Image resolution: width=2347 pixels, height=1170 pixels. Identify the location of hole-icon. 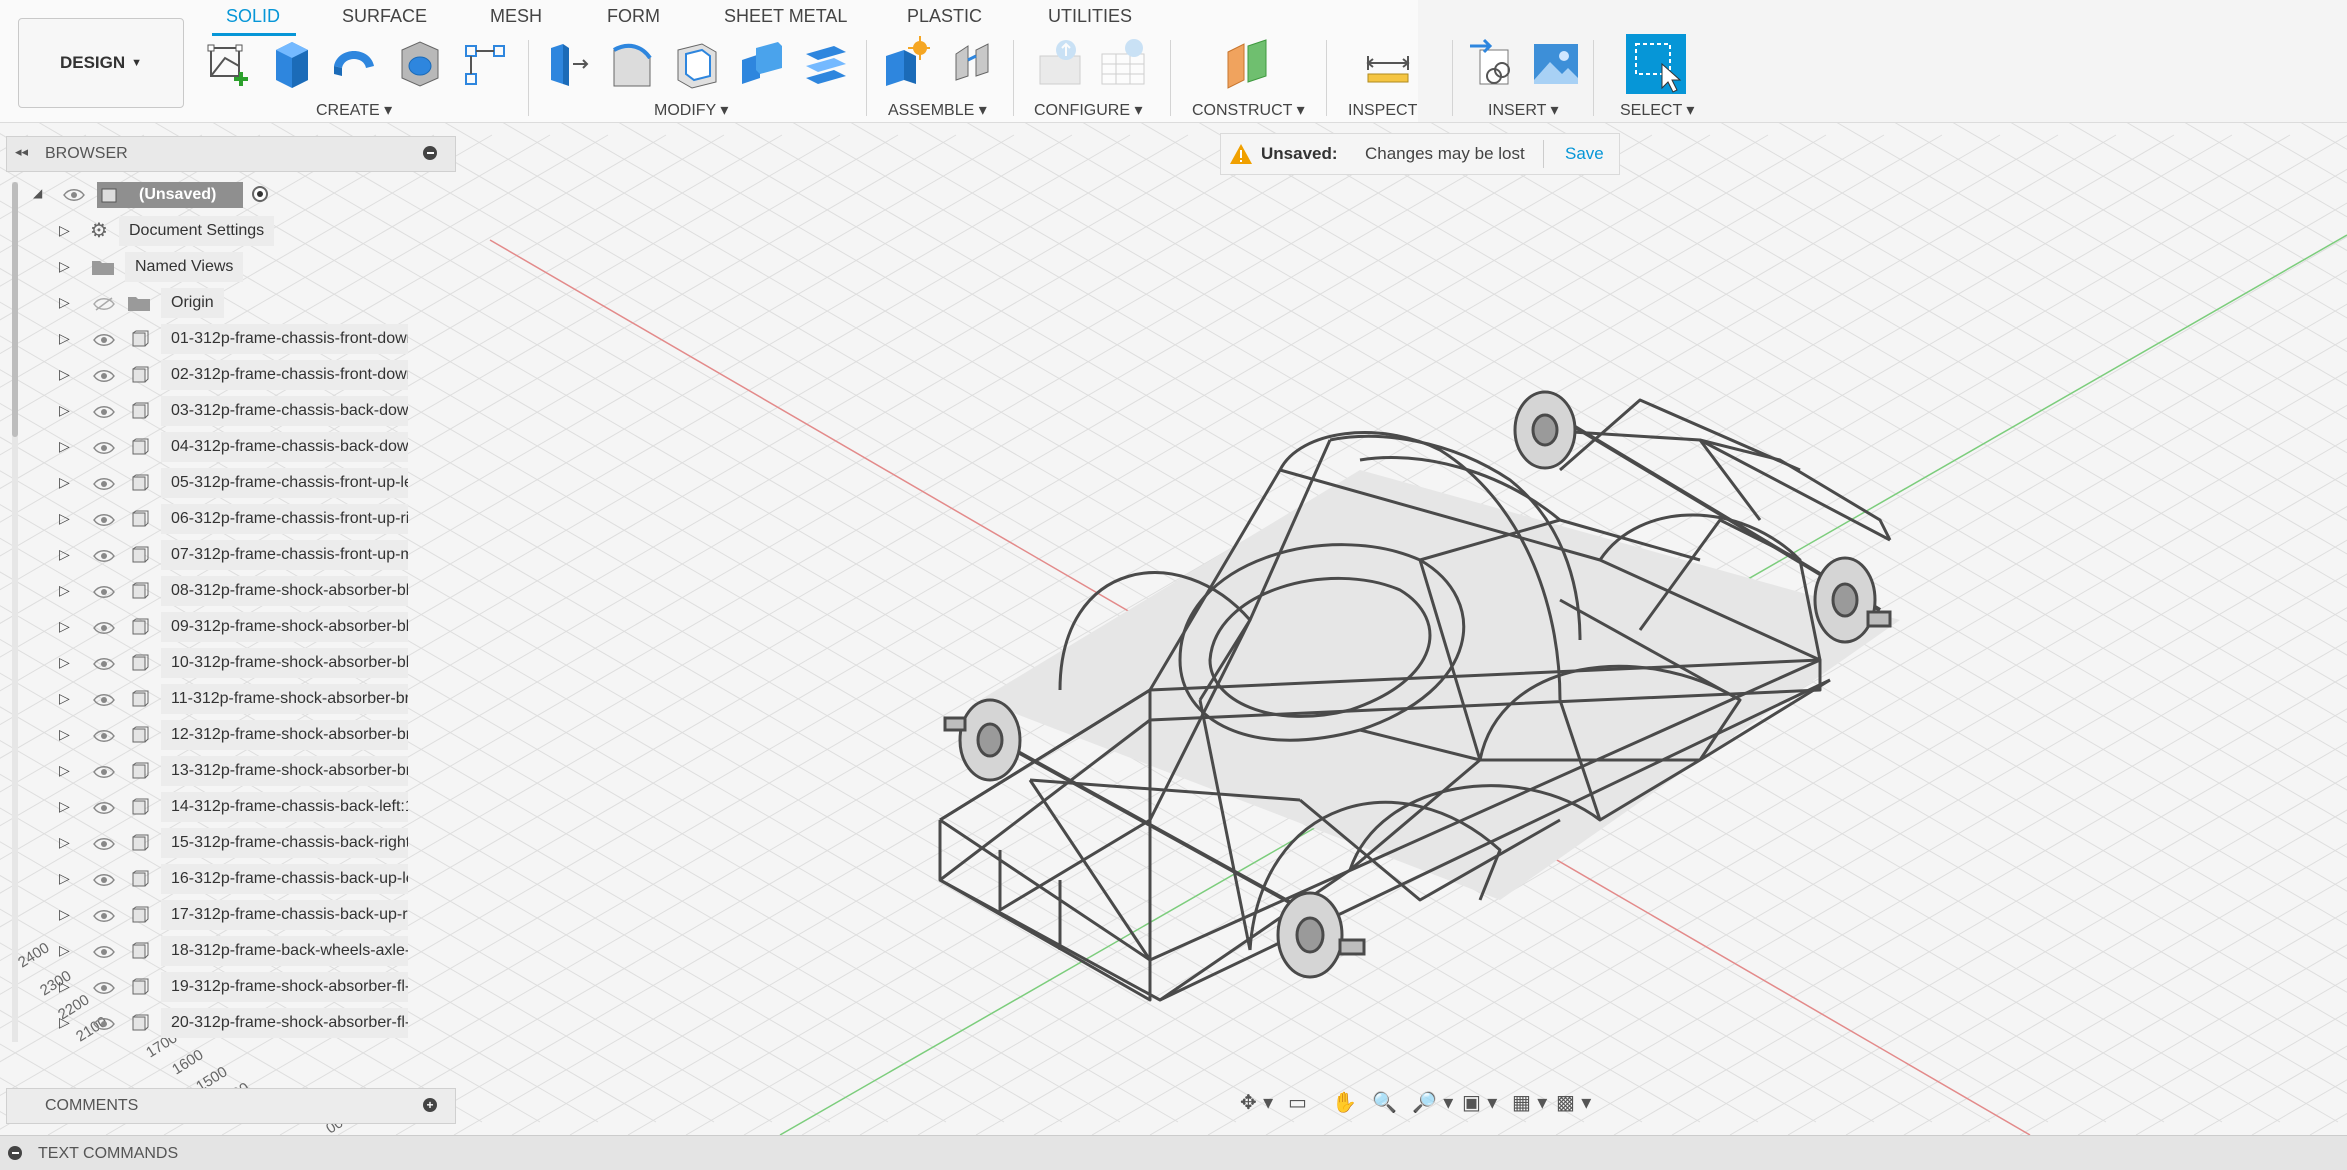
(420, 63).